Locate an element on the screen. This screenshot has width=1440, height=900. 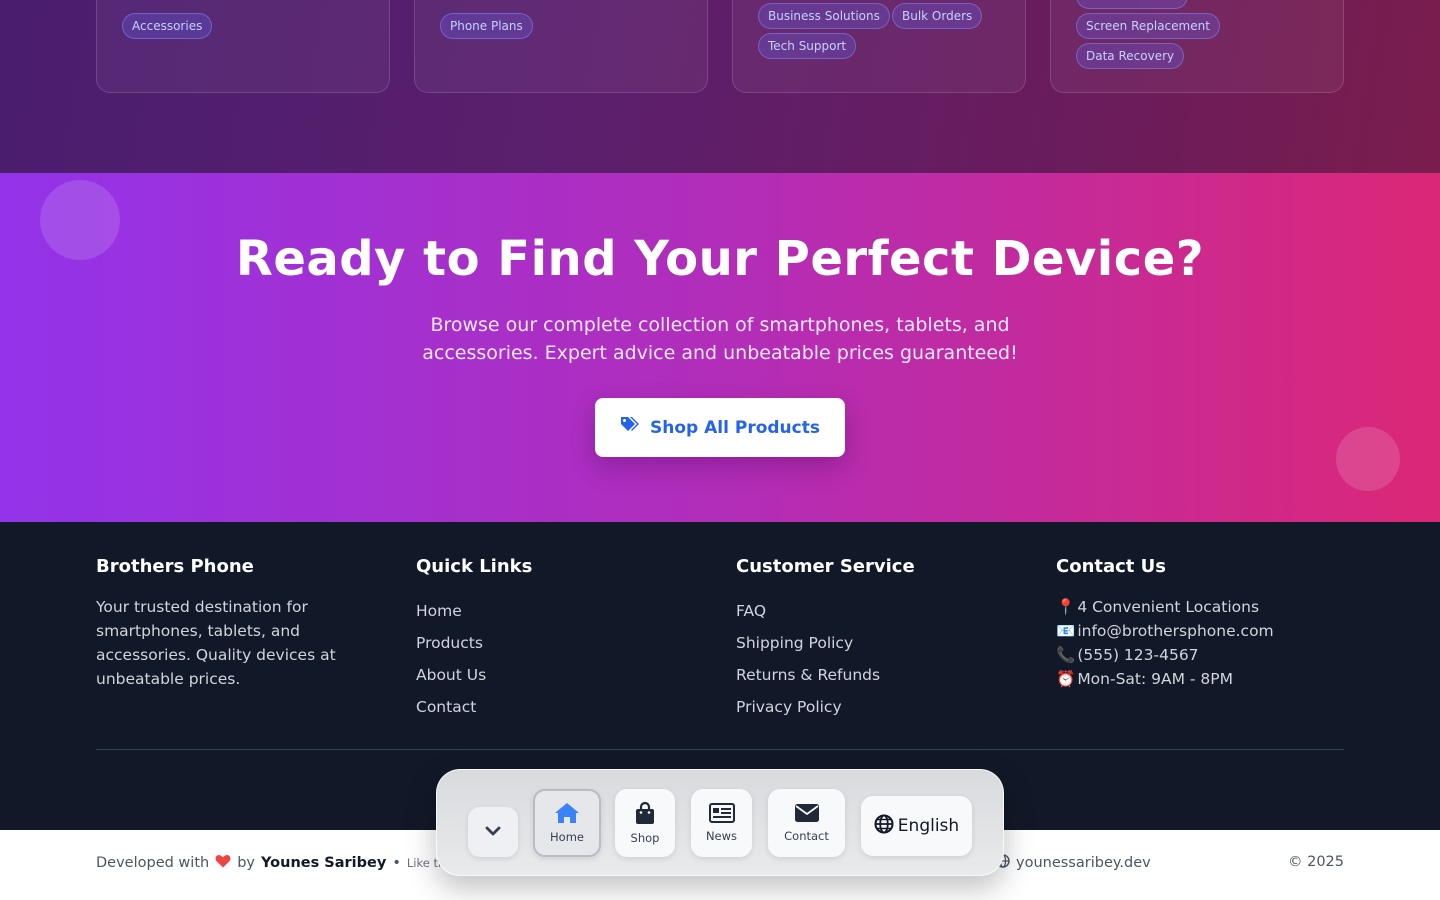
dock-news-label: News is located at coordinates (721, 836).